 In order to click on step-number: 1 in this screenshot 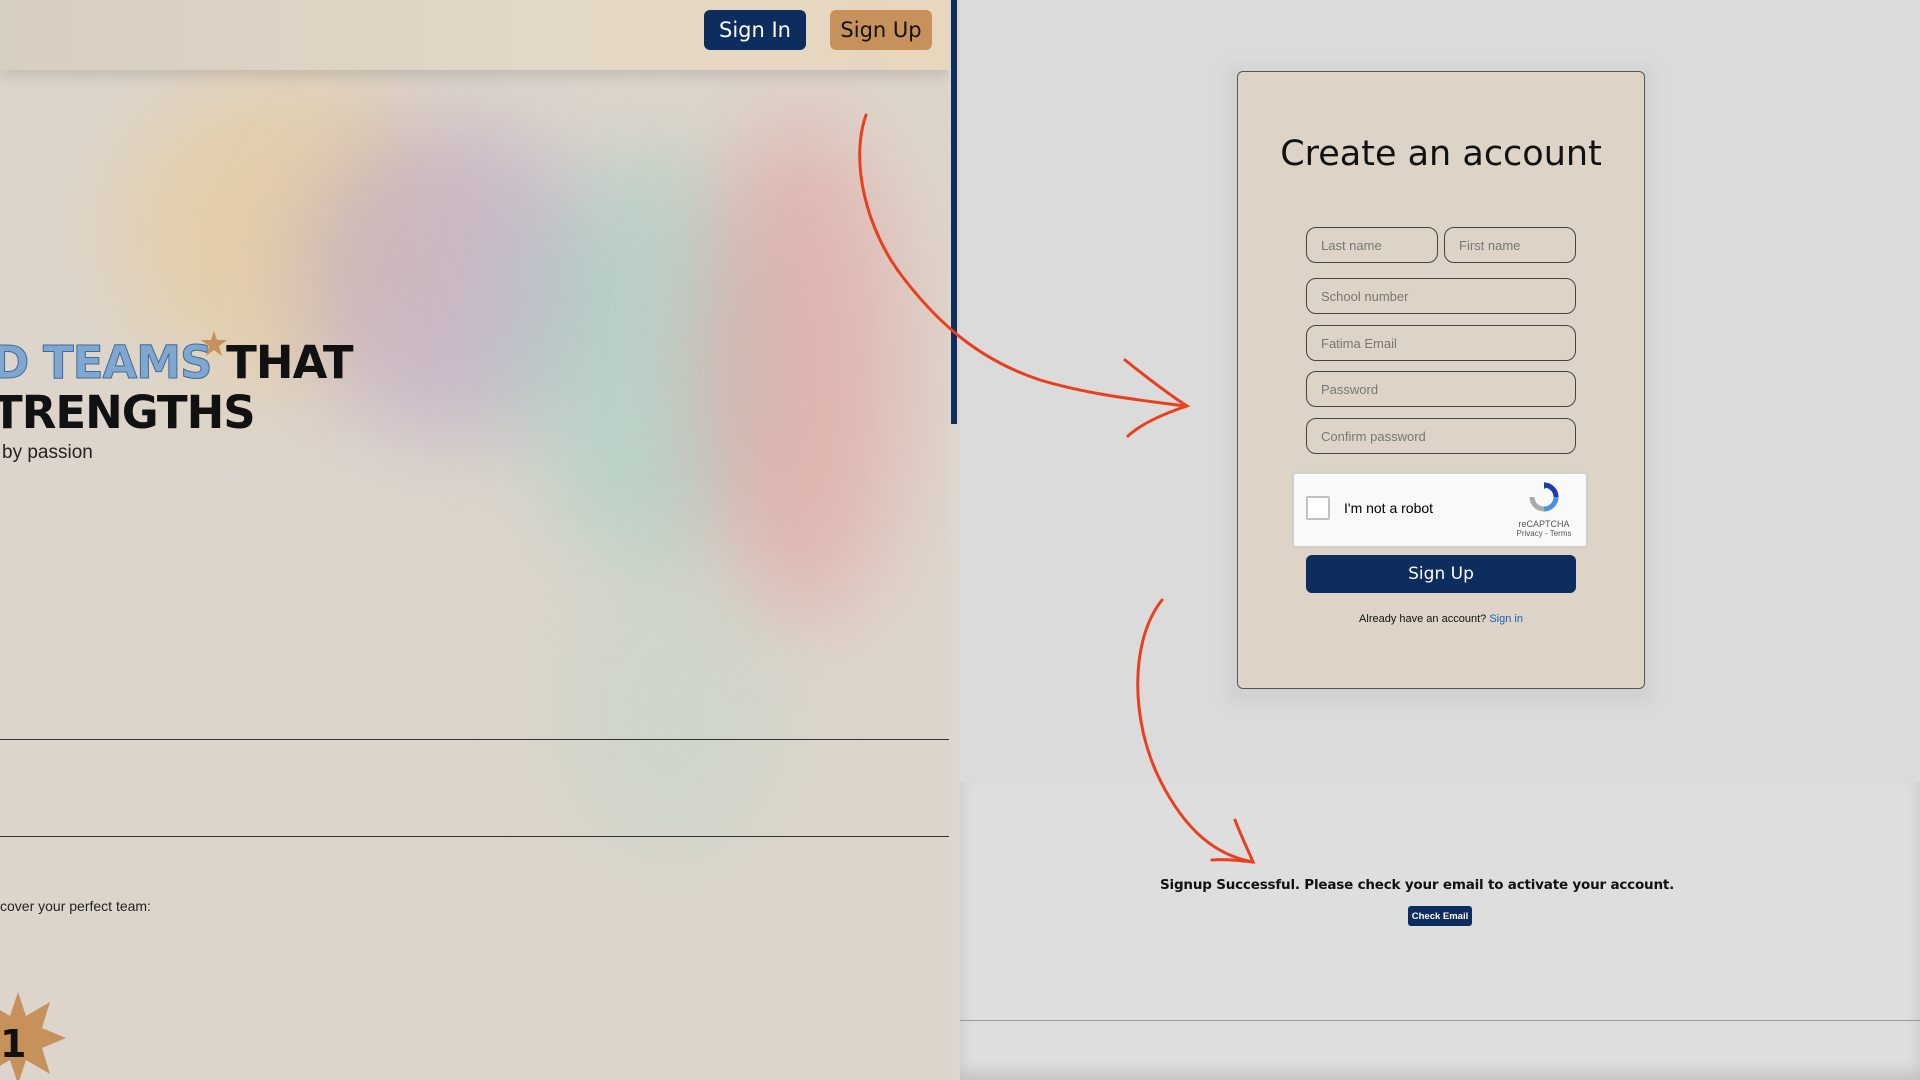, I will do `click(13, 1044)`.